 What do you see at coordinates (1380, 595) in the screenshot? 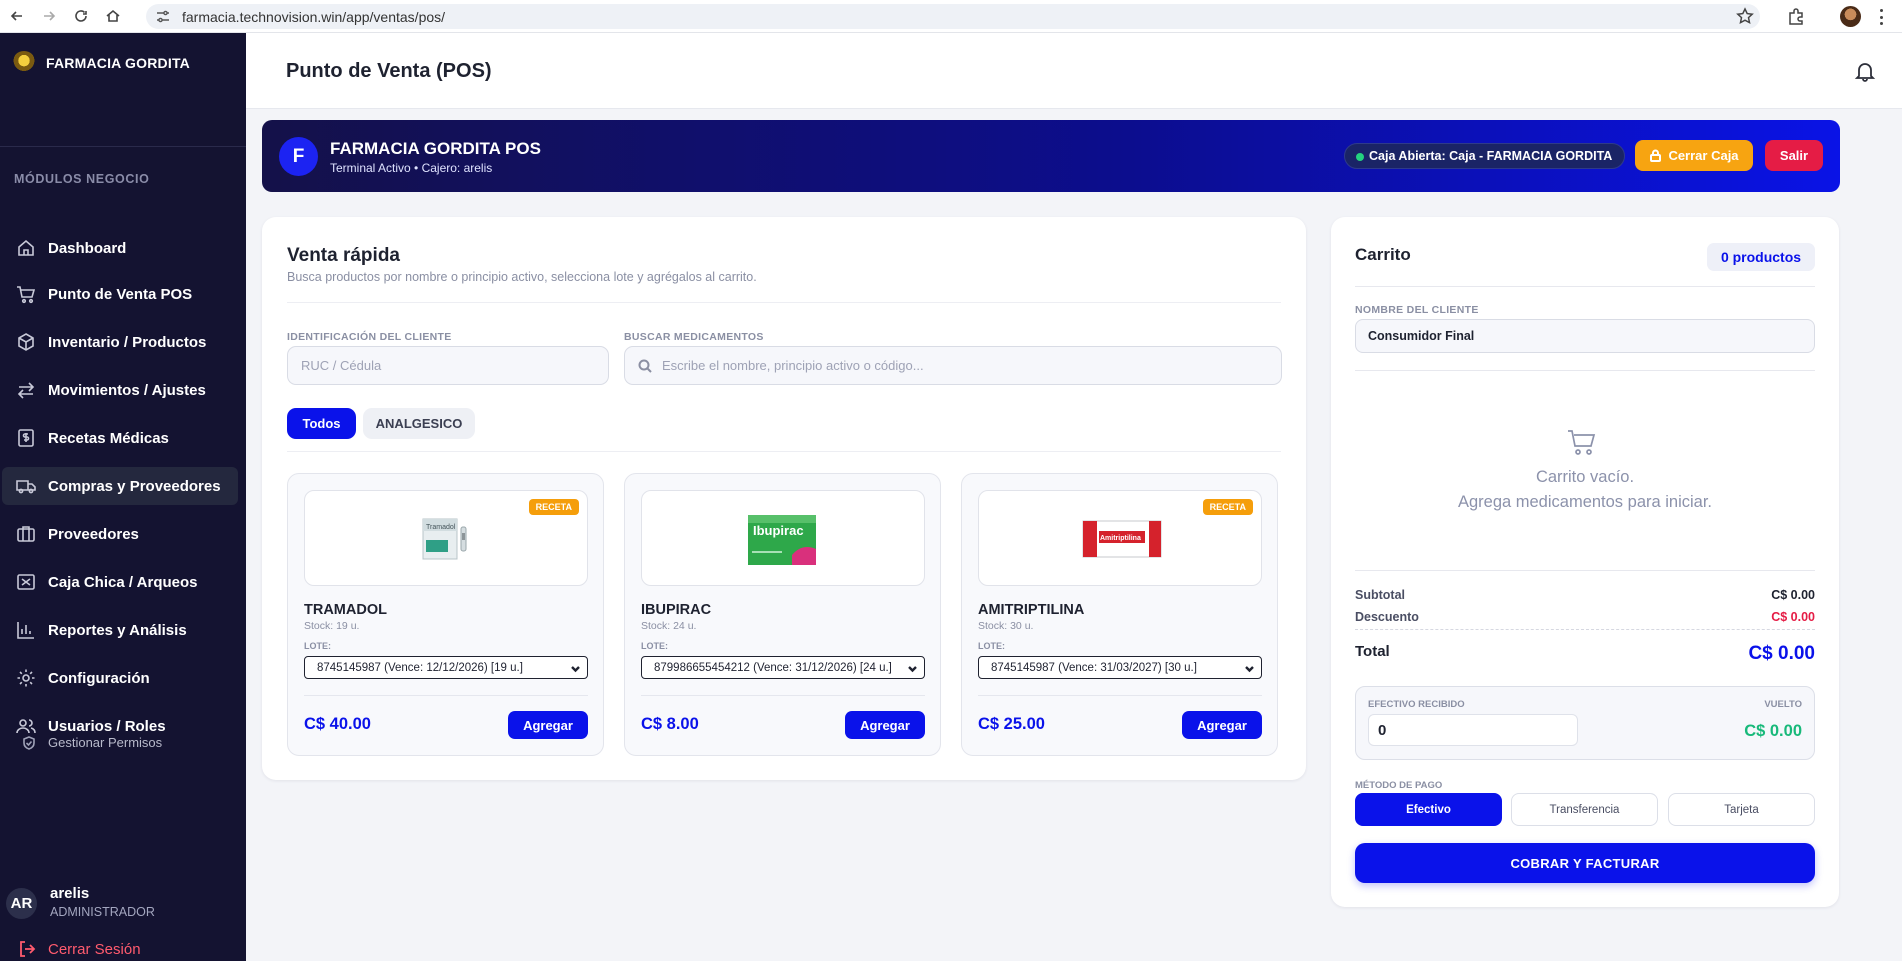
I see `subtotal-label: Subtotal` at bounding box center [1380, 595].